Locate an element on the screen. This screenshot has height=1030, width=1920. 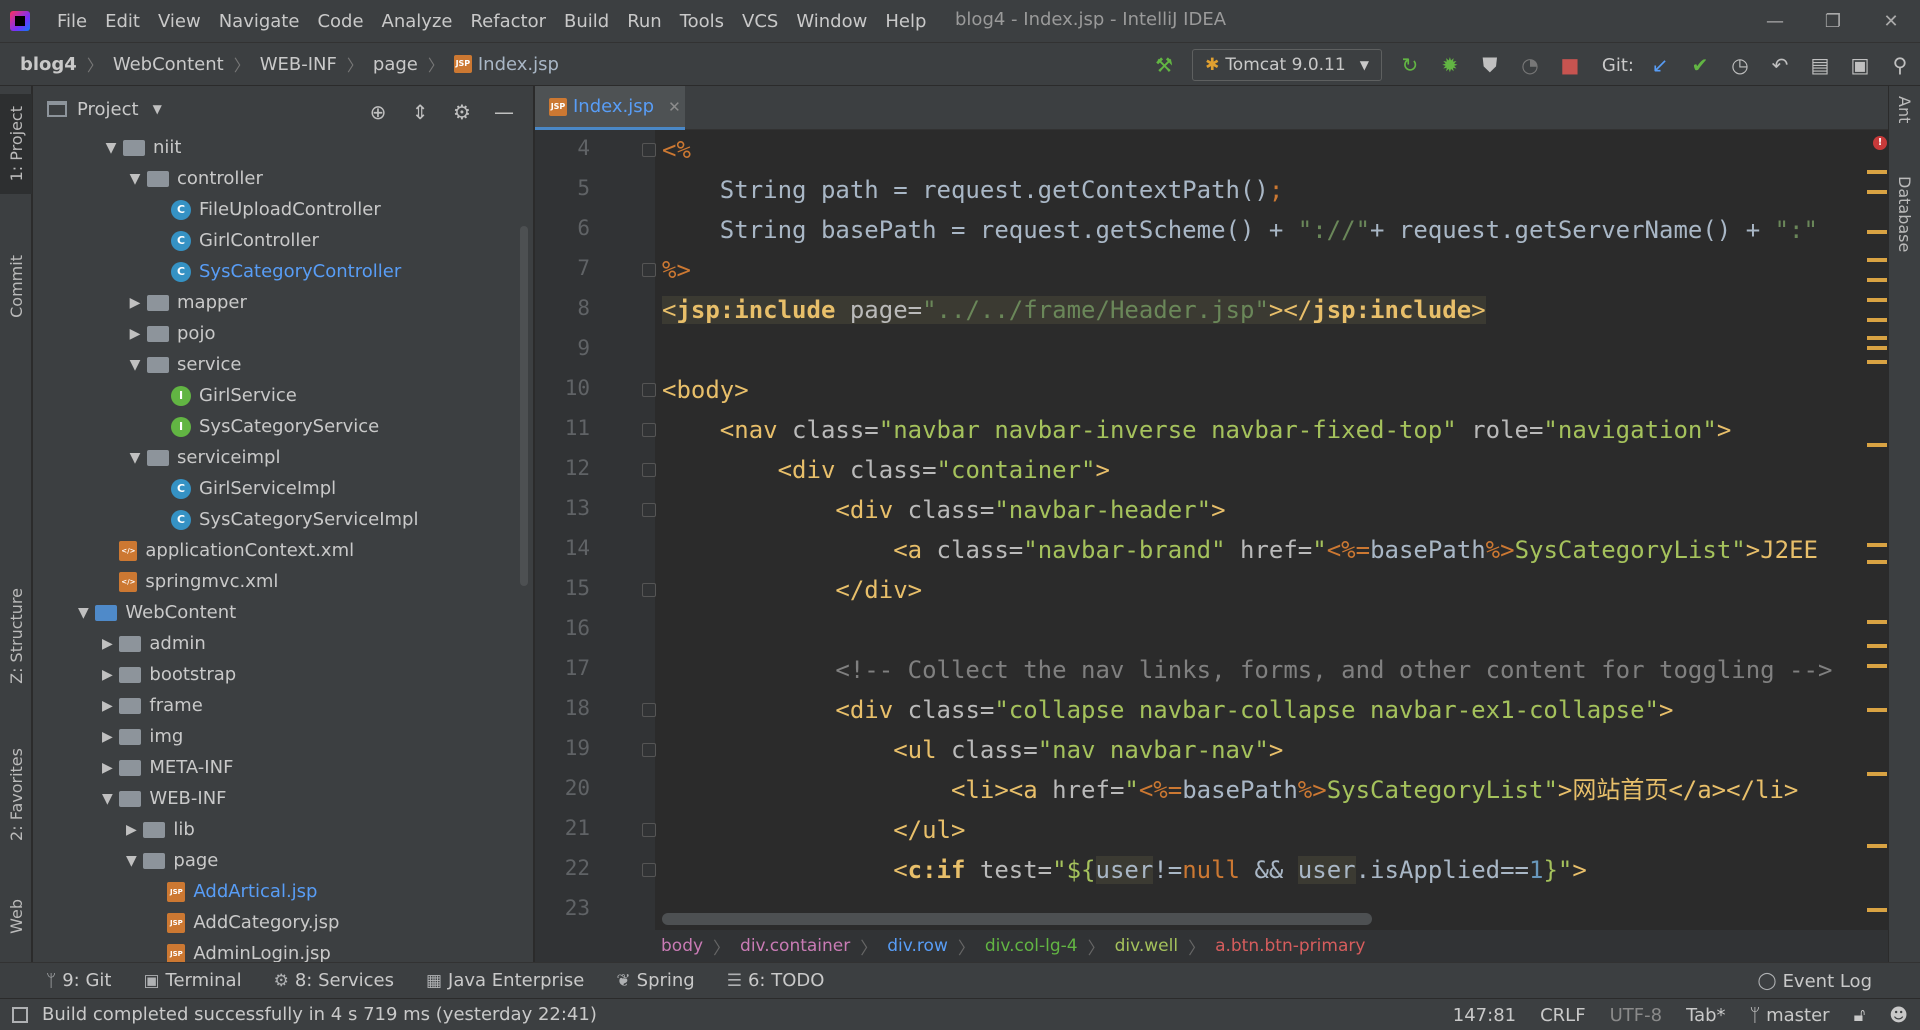
run-configuration-select: ✱ Tomcat 9.0.11 ▼ is located at coordinates (1287, 65).